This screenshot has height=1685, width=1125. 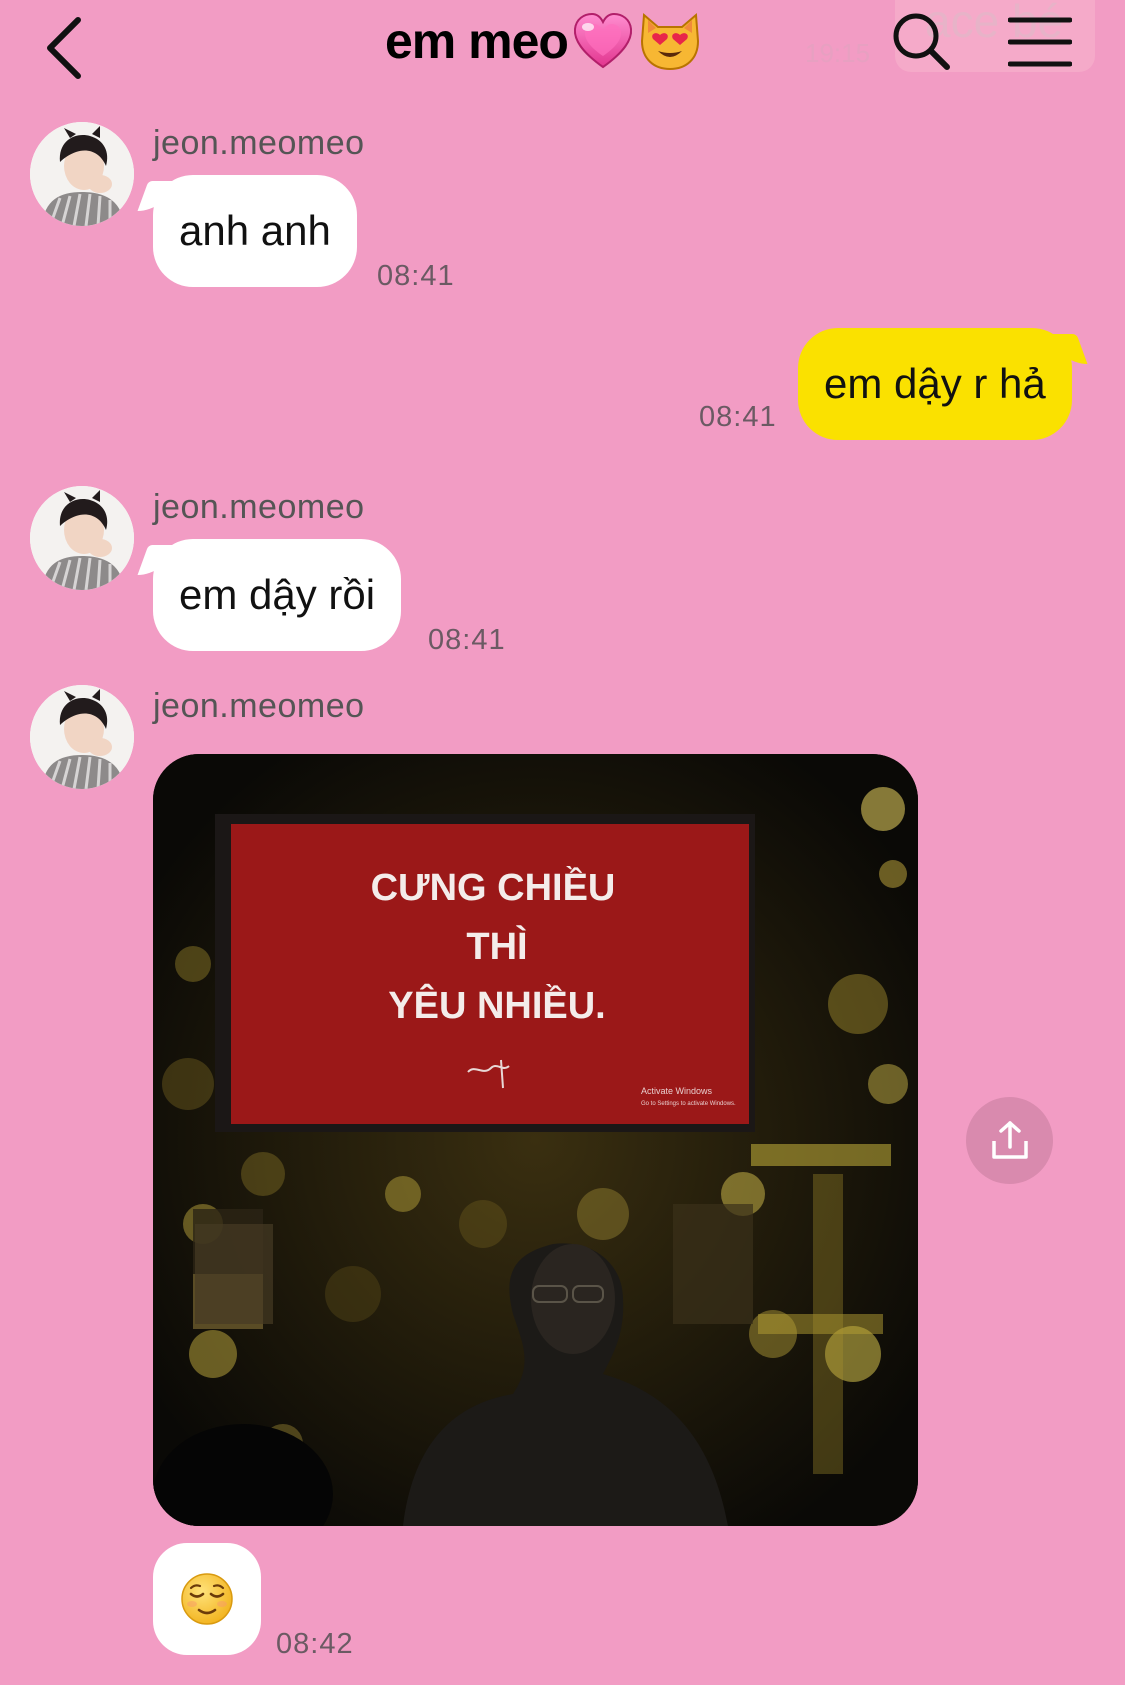 What do you see at coordinates (493, 887) in the screenshot?
I see `sign-text-line-1: CƯNG CHIỀU` at bounding box center [493, 887].